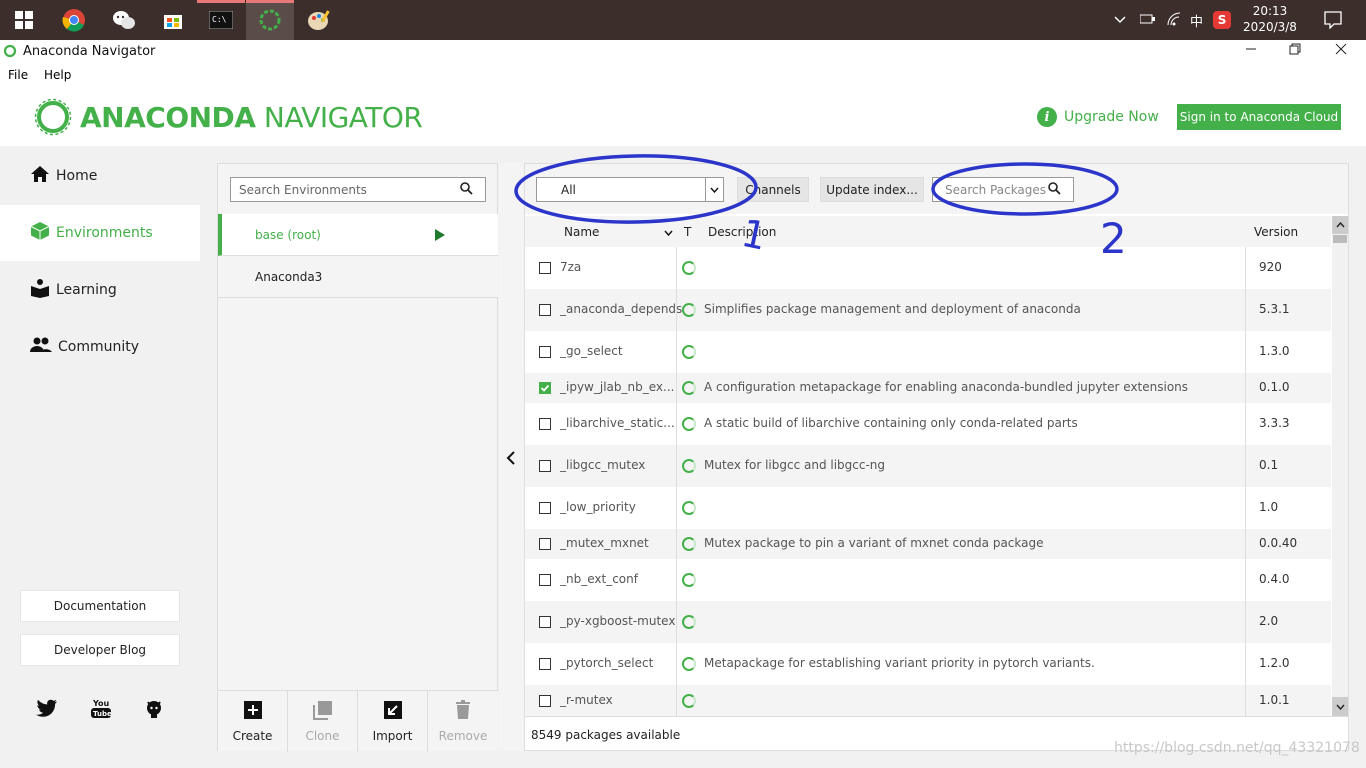 This screenshot has width=1366, height=768. What do you see at coordinates (1237, 748) in the screenshot?
I see `csdn-watermark: https://blog.csdn.net/qq_43321078` at bounding box center [1237, 748].